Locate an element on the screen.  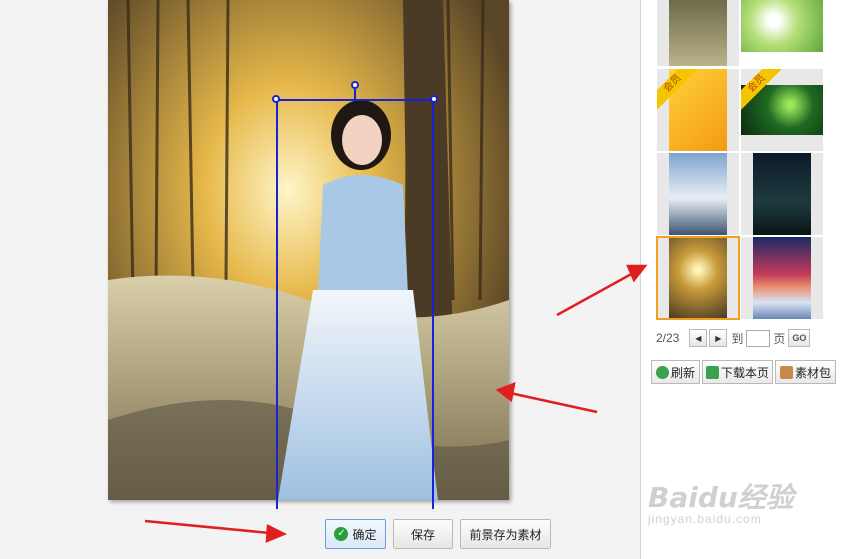
watermark-logo: Baidu经验 is located at coordinates (721, 497).